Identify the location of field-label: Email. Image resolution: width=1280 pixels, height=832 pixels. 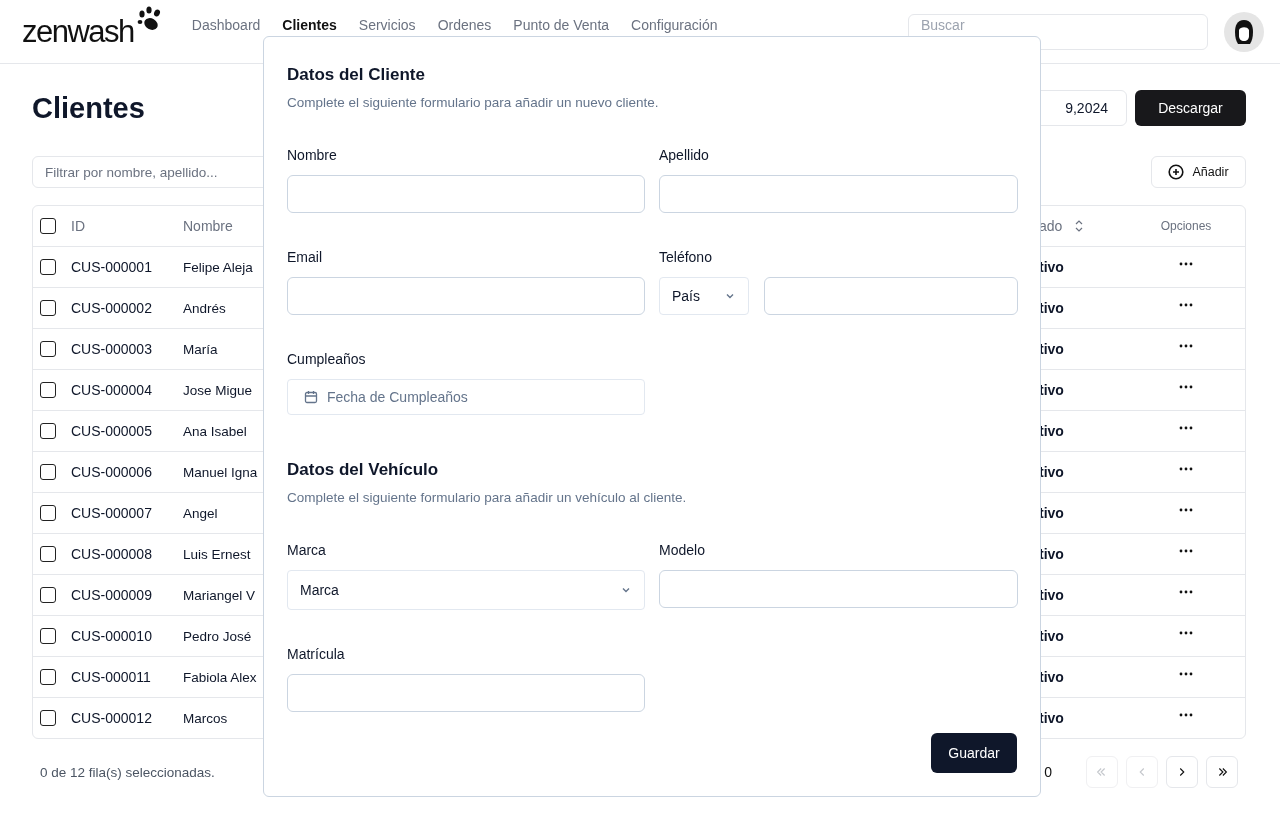
(305, 257).